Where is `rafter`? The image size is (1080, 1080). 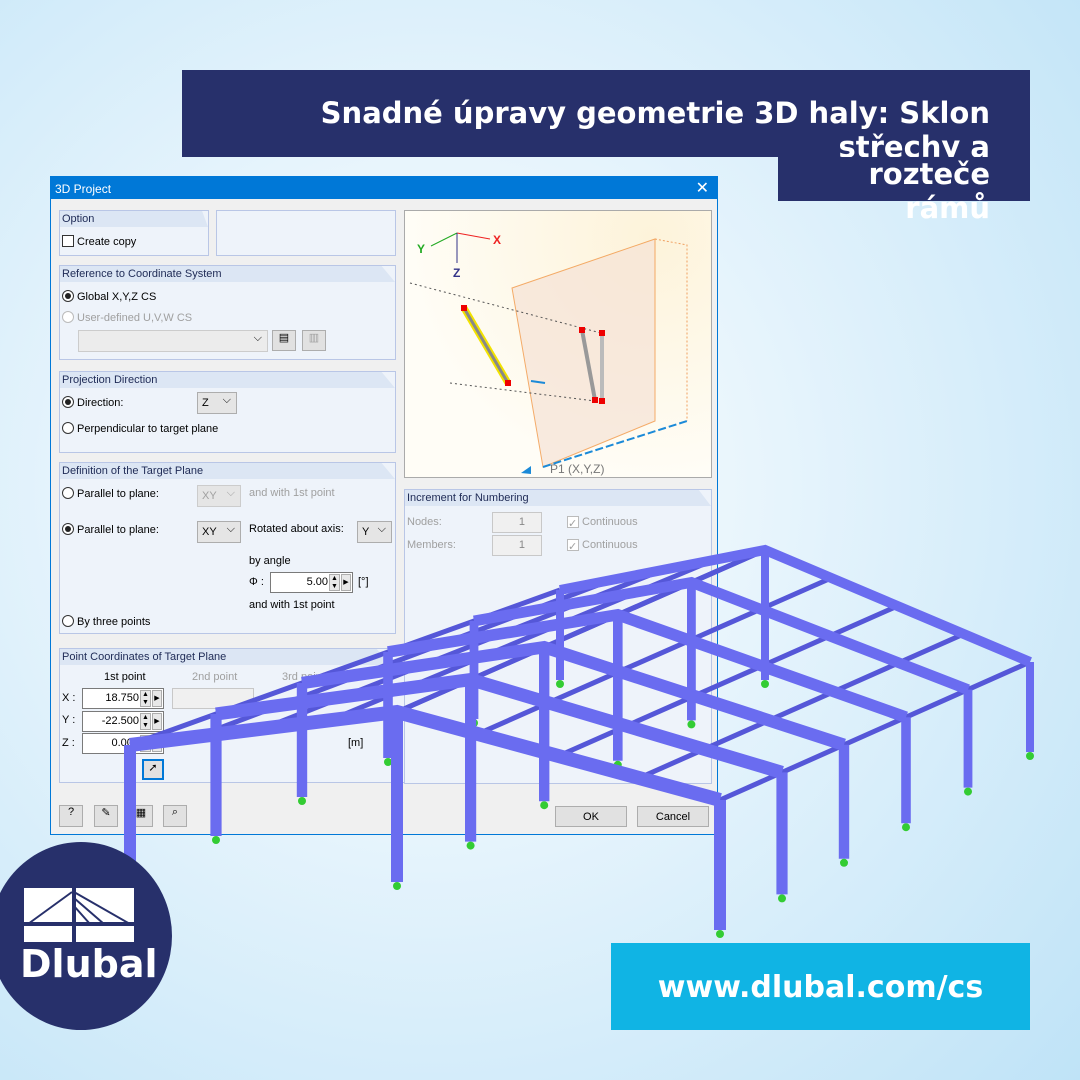 rafter is located at coordinates (795, 605).